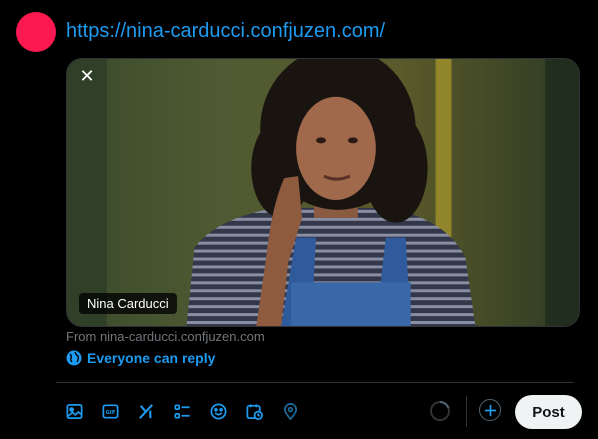 The width and height of the screenshot is (598, 439). Describe the element at coordinates (74, 358) in the screenshot. I see `globe-icon` at that location.